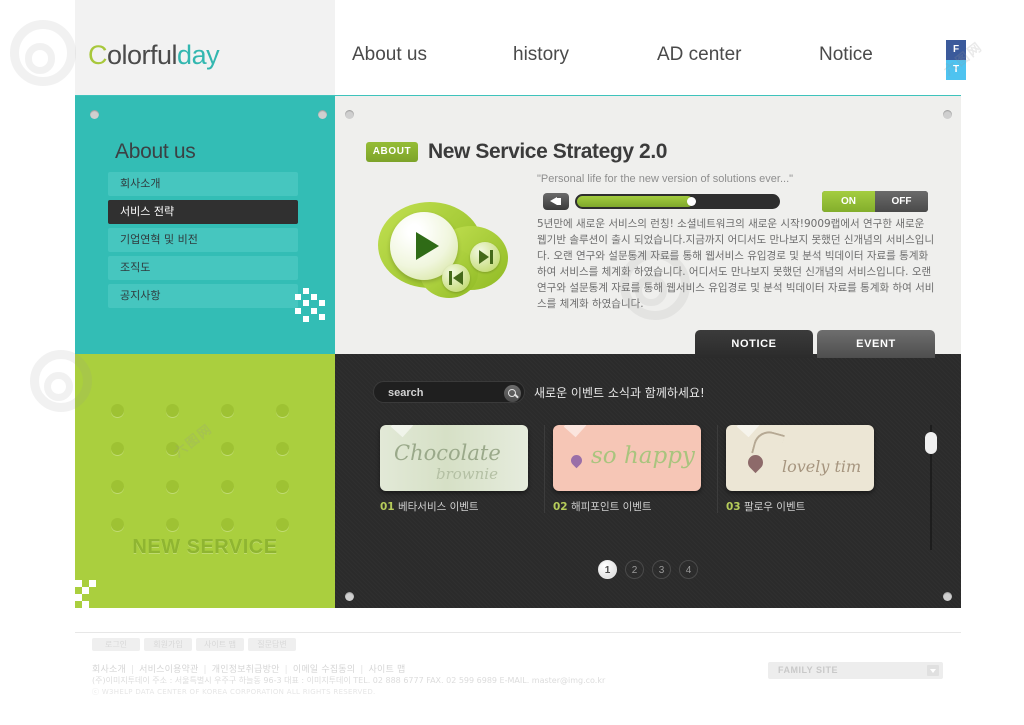 This screenshot has width=1024, height=725. Describe the element at coordinates (822, 466) in the screenshot. I see `thumb-script-main: lovely tim` at that location.